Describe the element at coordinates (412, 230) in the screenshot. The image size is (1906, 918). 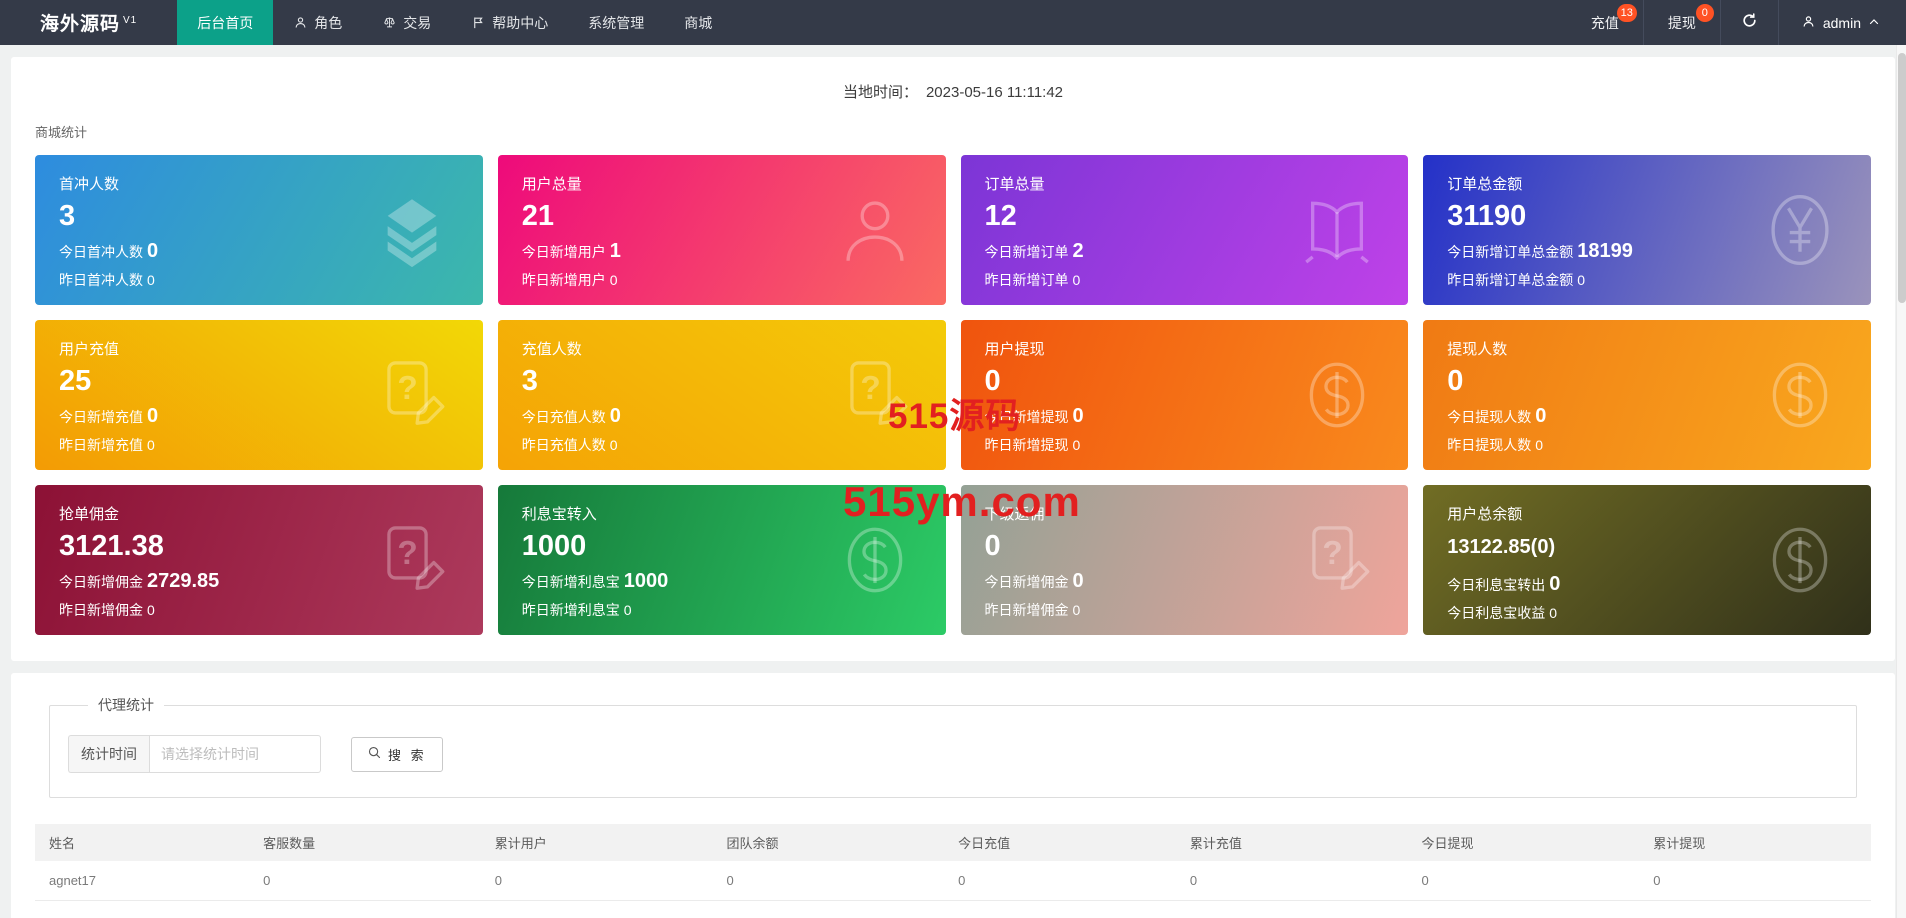
I see `layers-icon` at that location.